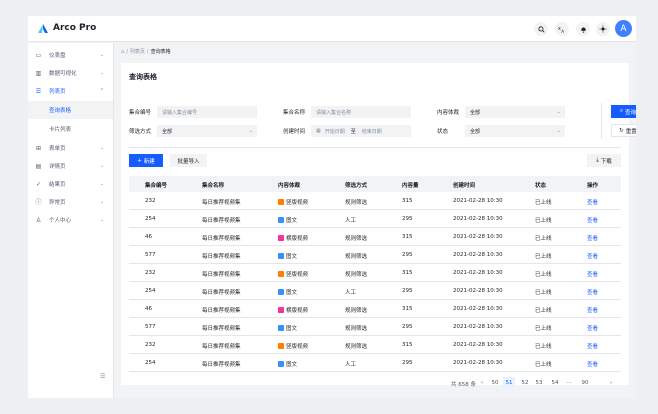 This screenshot has height=414, width=658. I want to click on table-cell-id: 46, so click(148, 309).